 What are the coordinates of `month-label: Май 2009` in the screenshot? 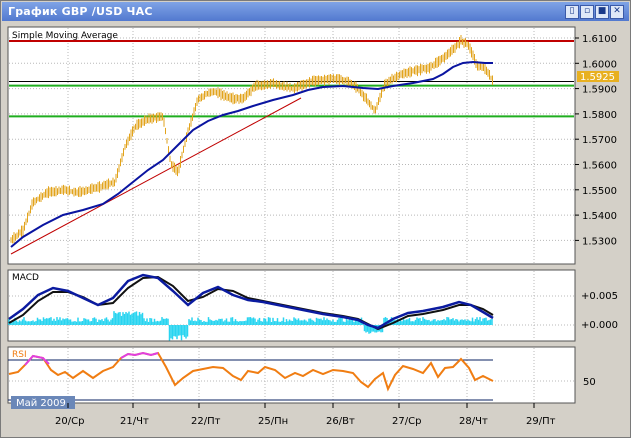 It's located at (41, 403).